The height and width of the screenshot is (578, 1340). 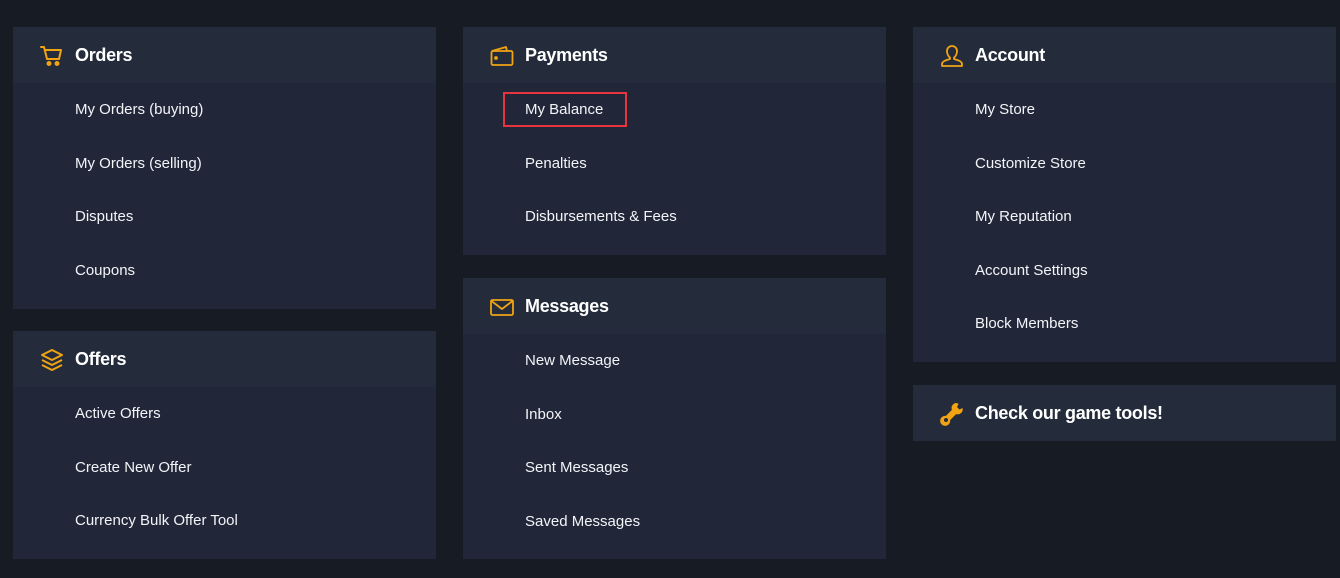 What do you see at coordinates (1124, 55) in the screenshot?
I see `account-header: Account` at bounding box center [1124, 55].